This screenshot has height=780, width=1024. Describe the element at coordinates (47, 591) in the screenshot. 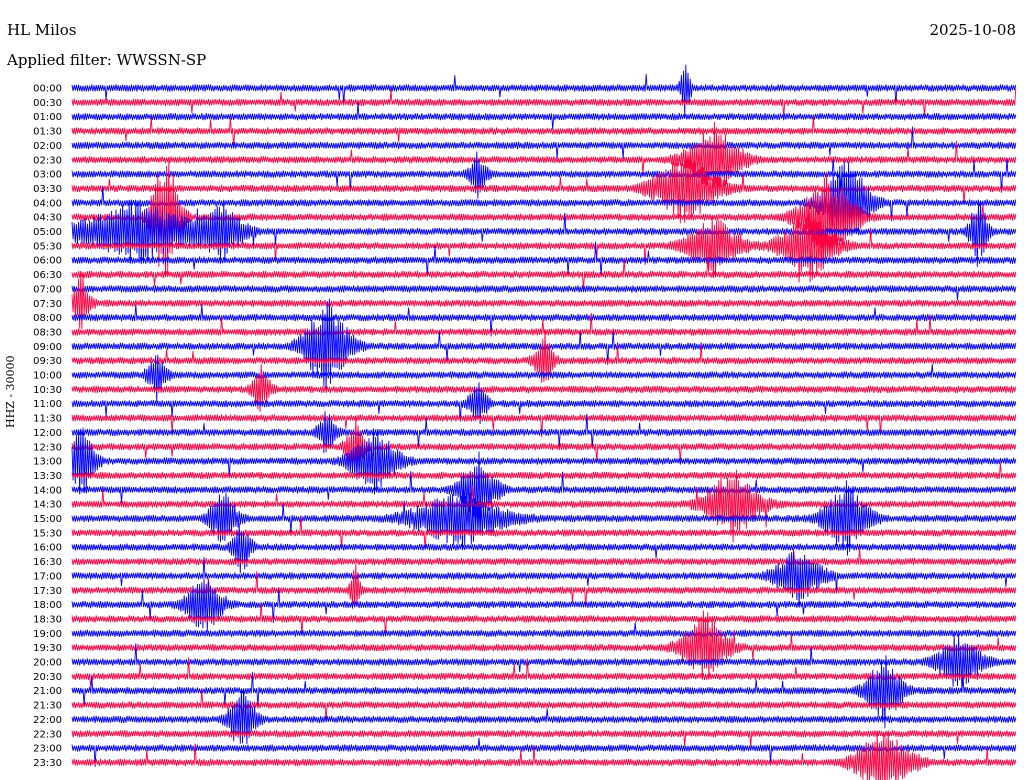

I see `time-label-1730: 17:30` at that location.